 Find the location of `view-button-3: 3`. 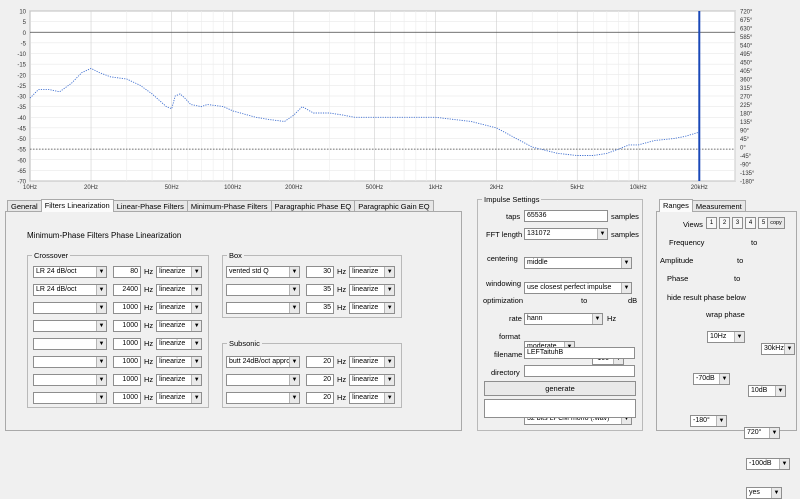

view-button-3: 3 is located at coordinates (737, 223).